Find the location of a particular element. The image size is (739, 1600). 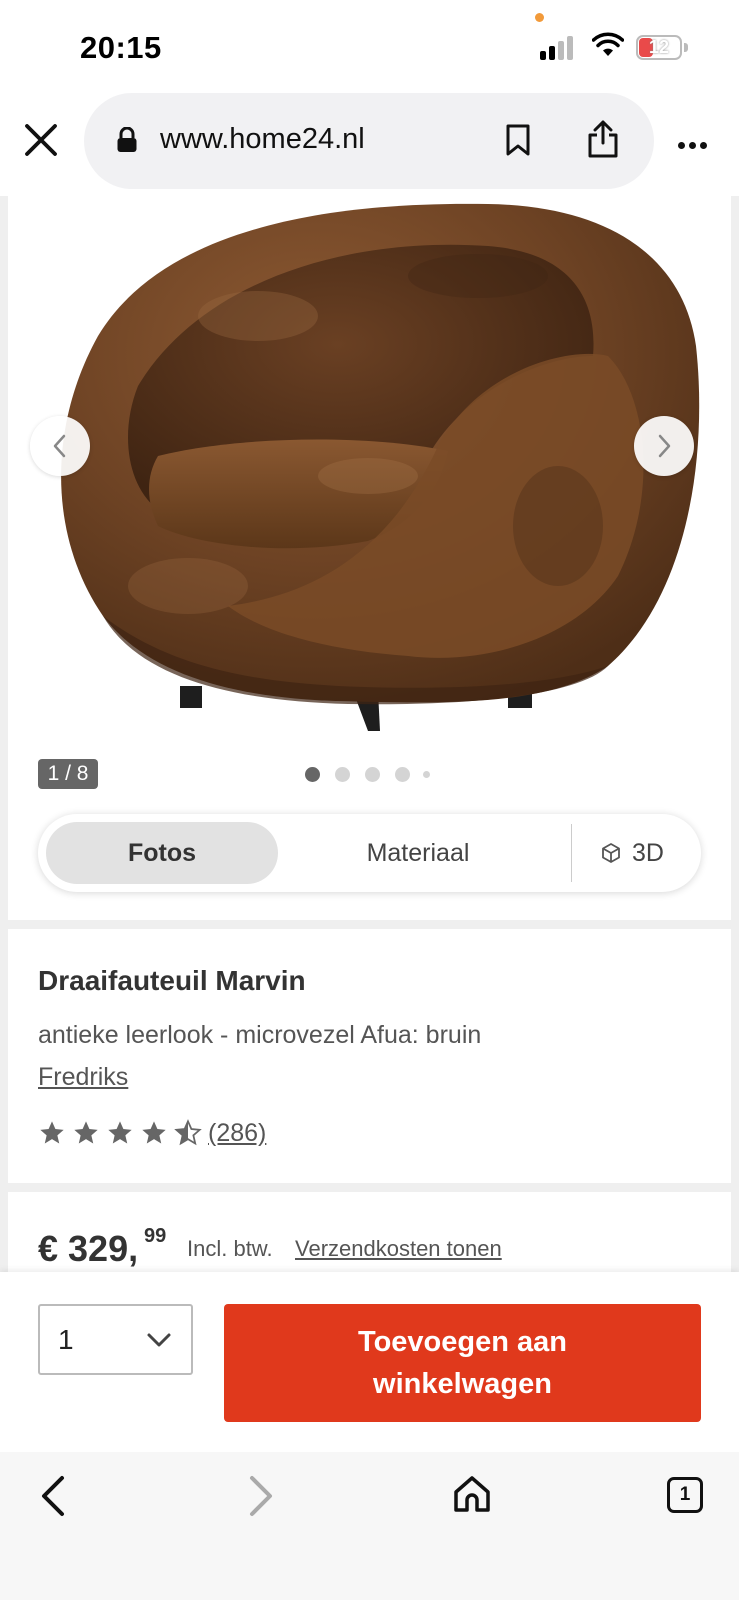

battery-icon: 12 is located at coordinates (659, 47).